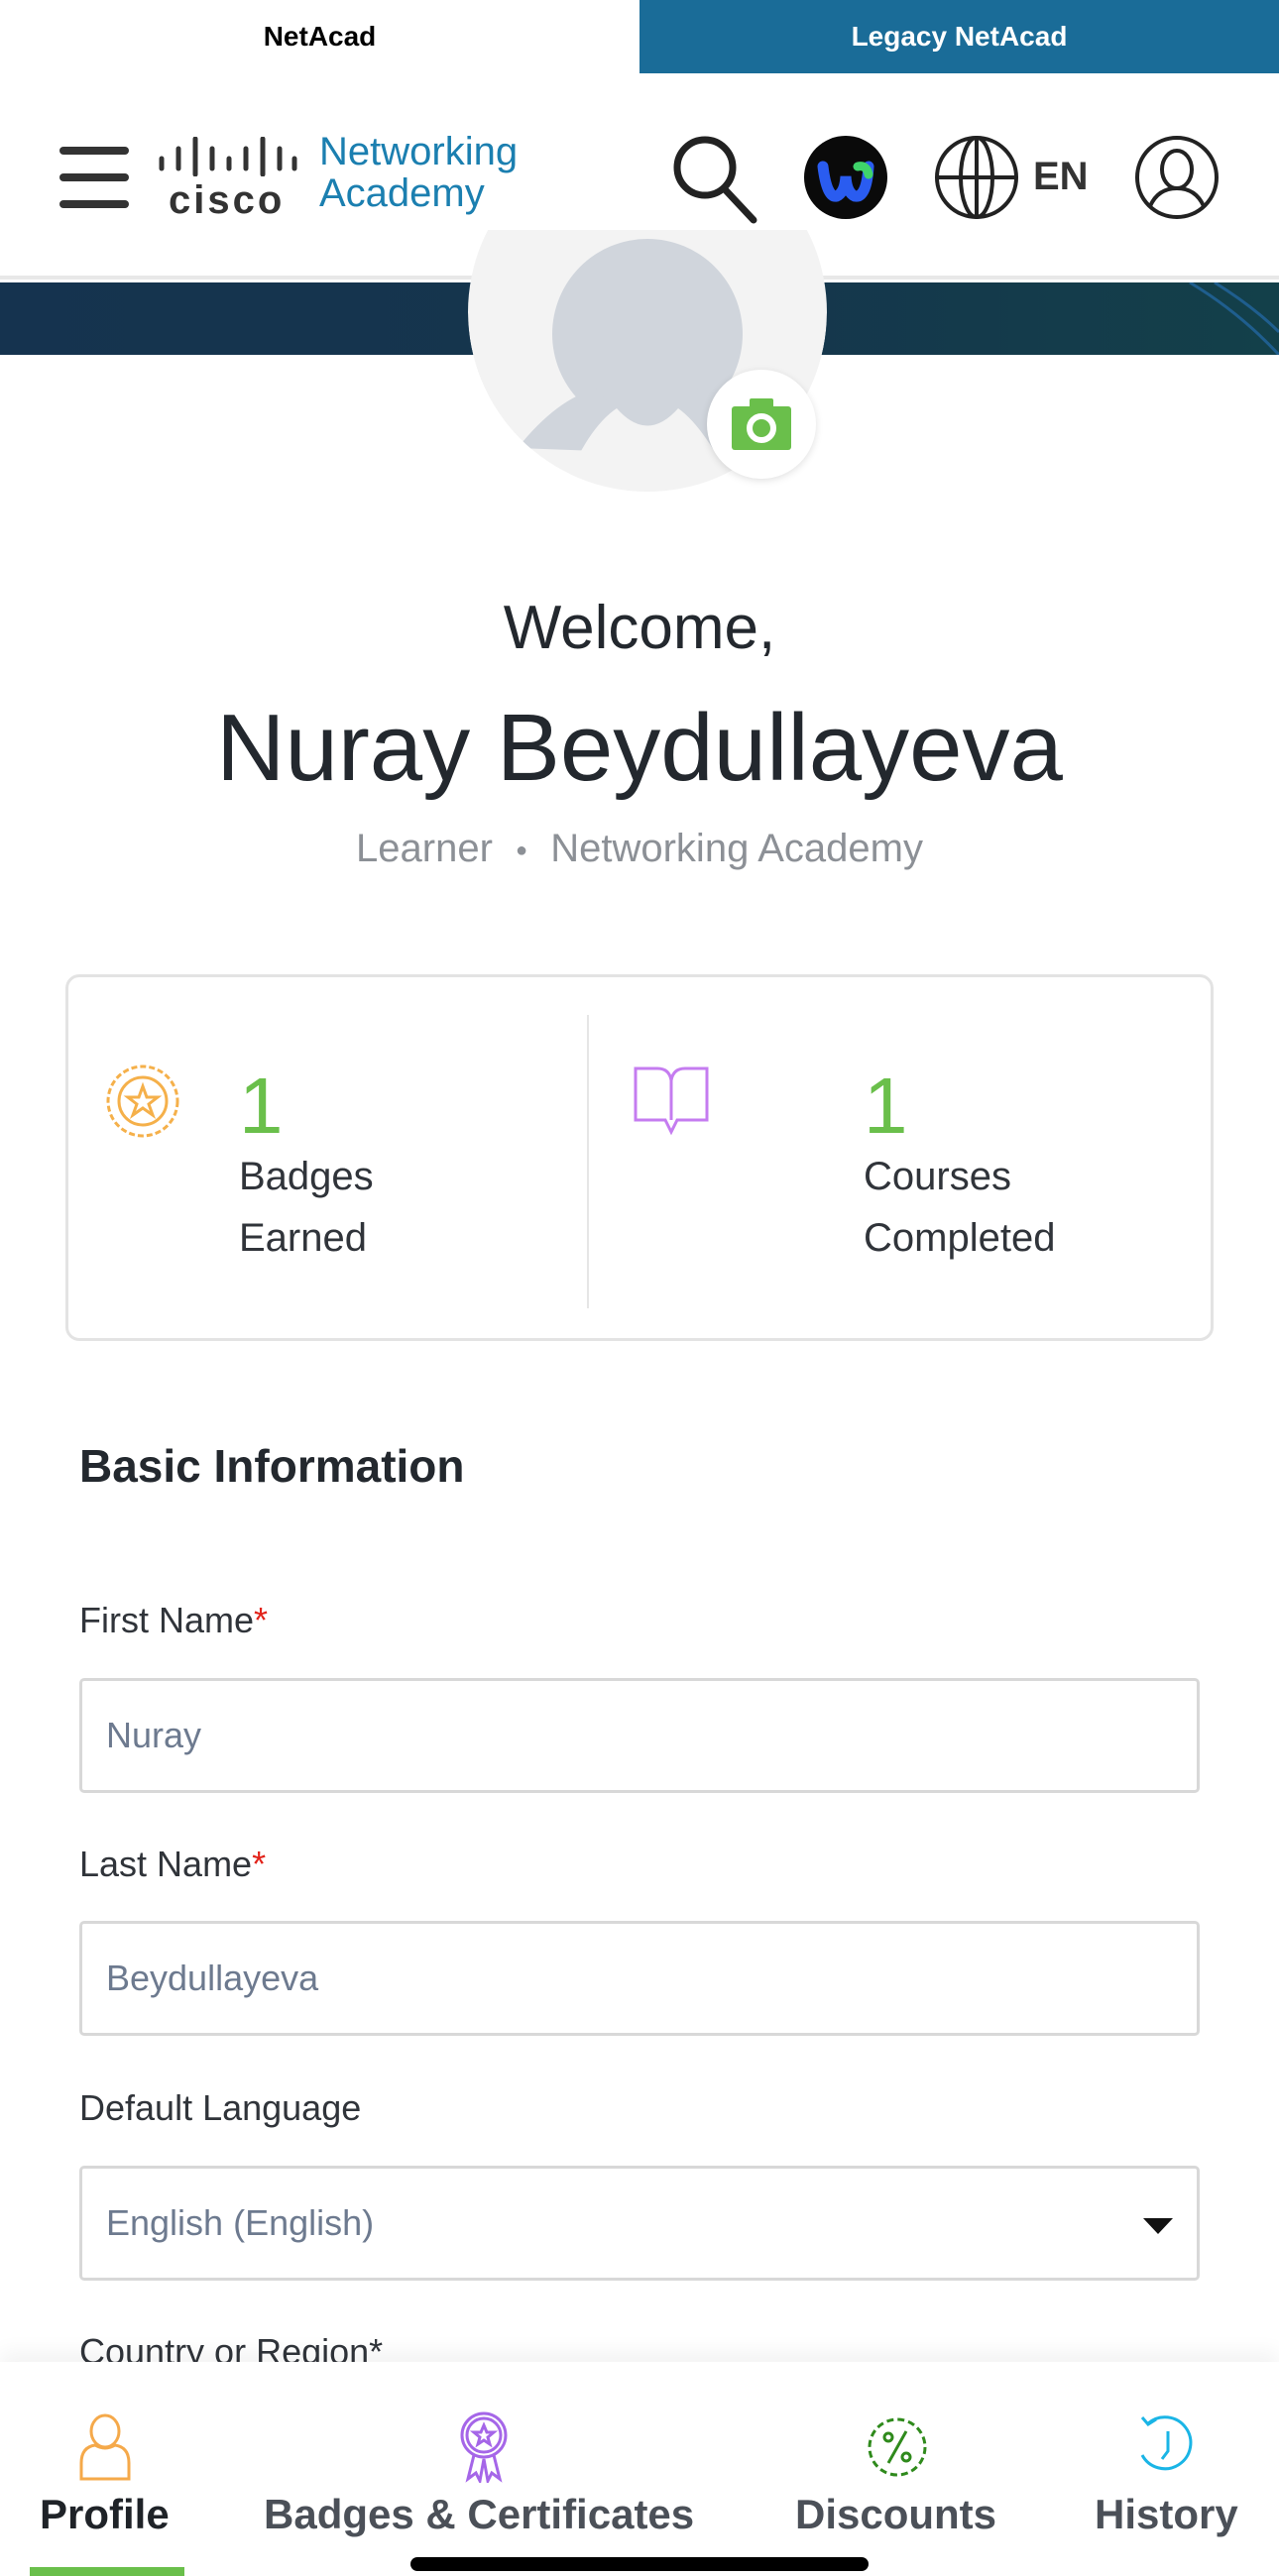  What do you see at coordinates (105, 2447) in the screenshot?
I see `profile-icon` at bounding box center [105, 2447].